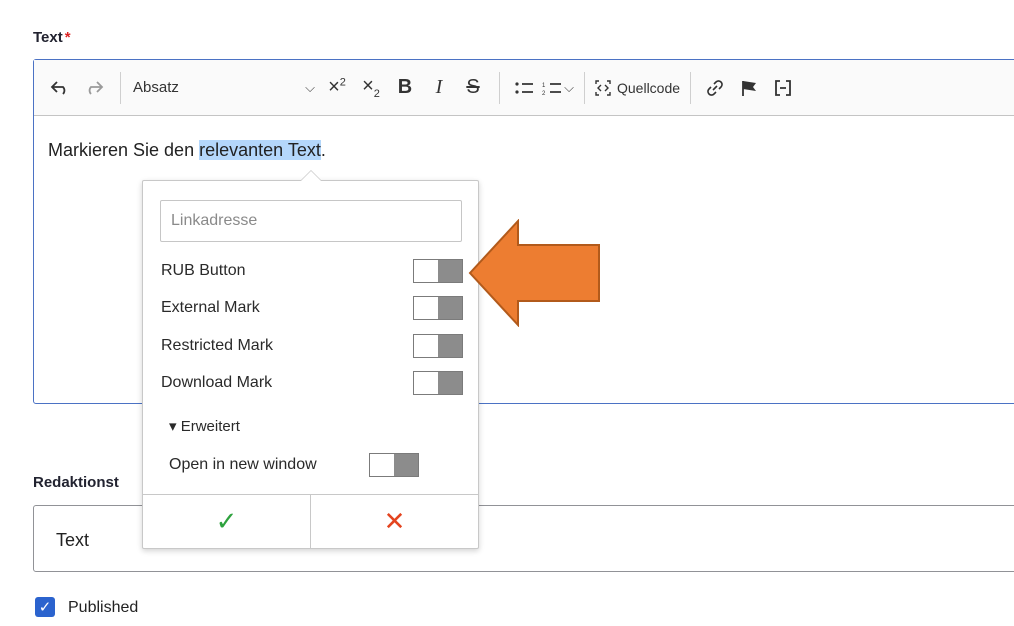 The height and width of the screenshot is (626, 1014). What do you see at coordinates (323, 150) in the screenshot?
I see `editor-text-end: .` at bounding box center [323, 150].